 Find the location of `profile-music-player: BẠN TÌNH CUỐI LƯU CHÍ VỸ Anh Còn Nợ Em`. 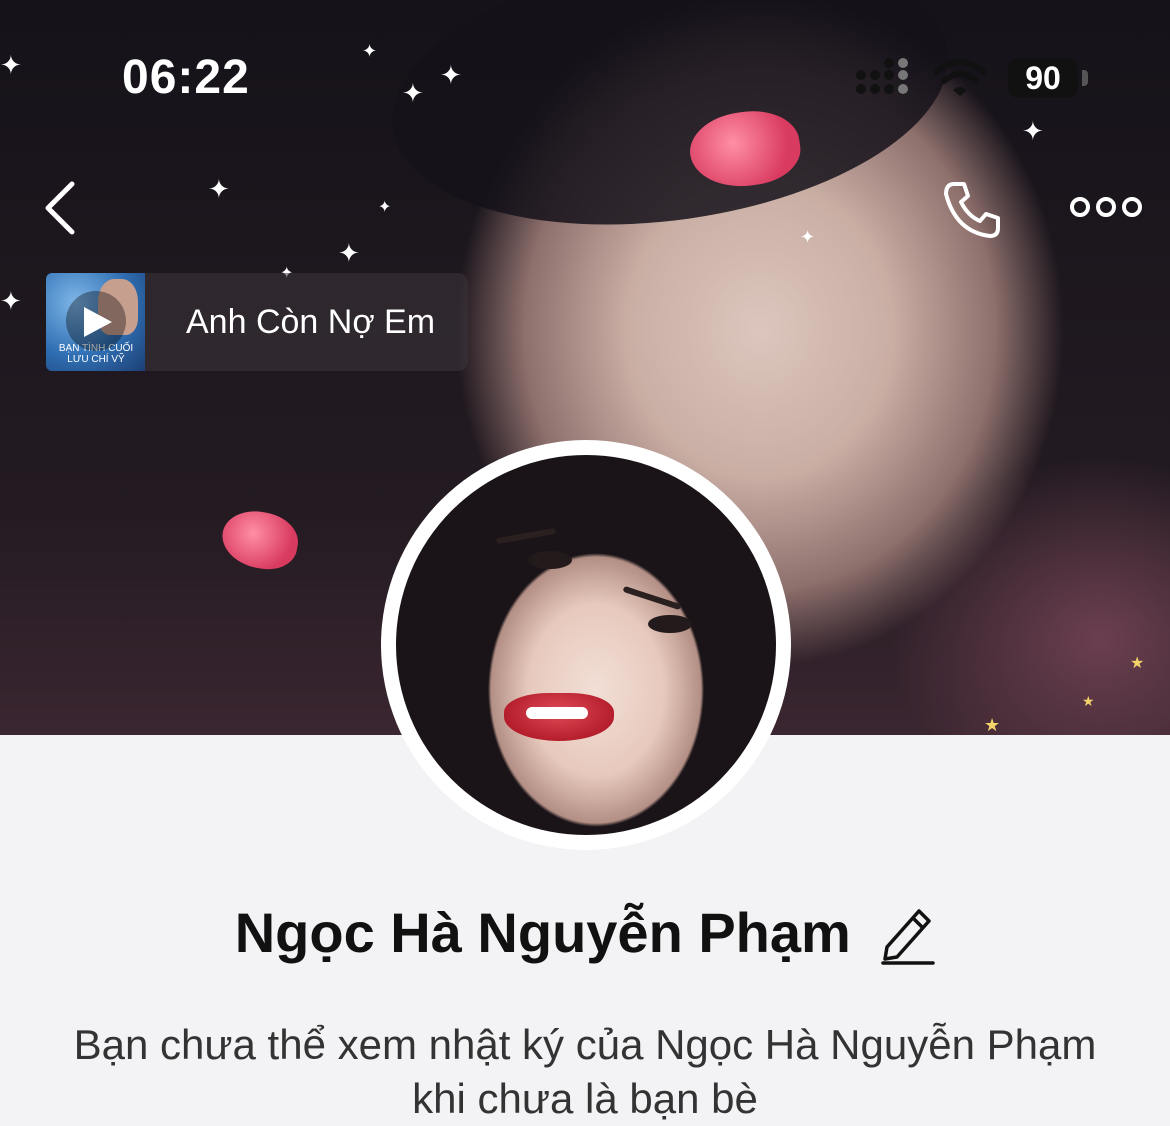

profile-music-player: BẠN TÌNH CUỐI LƯU CHÍ VỸ Anh Còn Nợ Em is located at coordinates (257, 322).